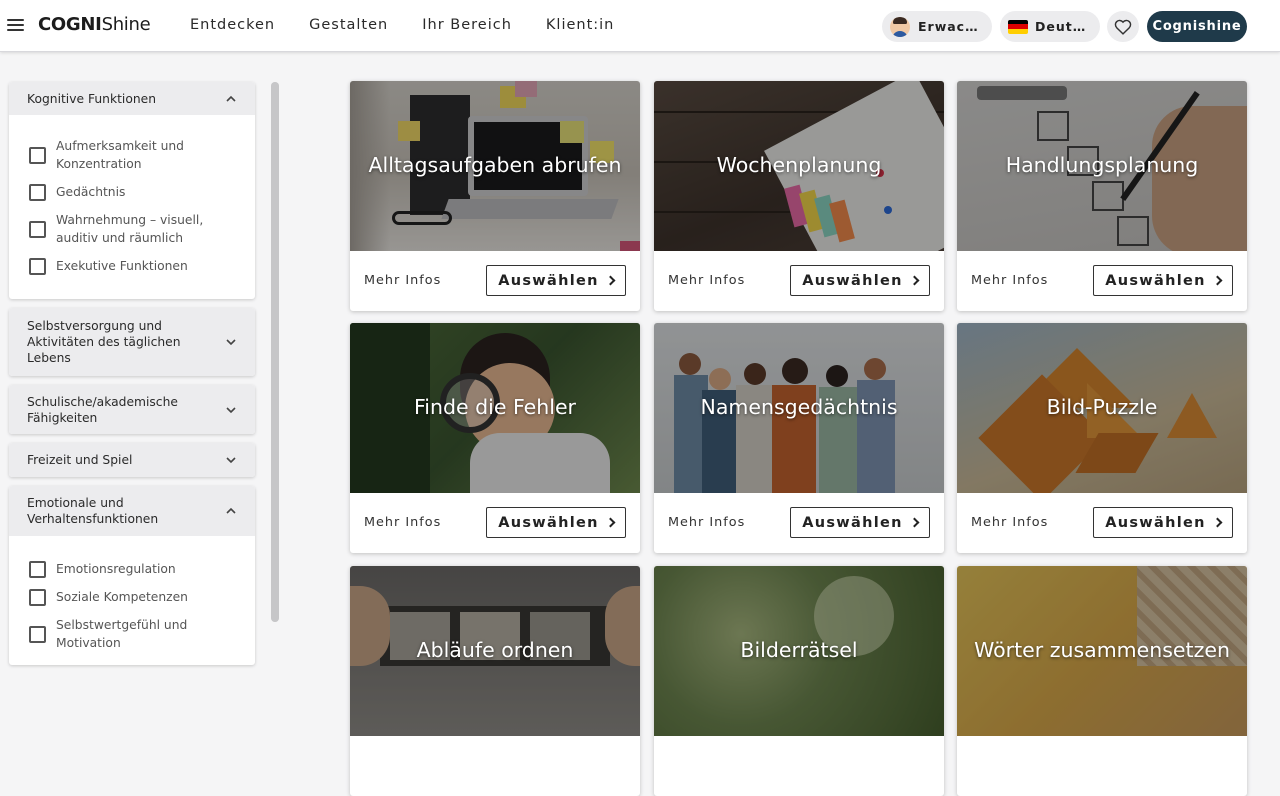  What do you see at coordinates (142, 192) in the screenshot?
I see `filter-option-gedaechtnis: Gedächtnis` at bounding box center [142, 192].